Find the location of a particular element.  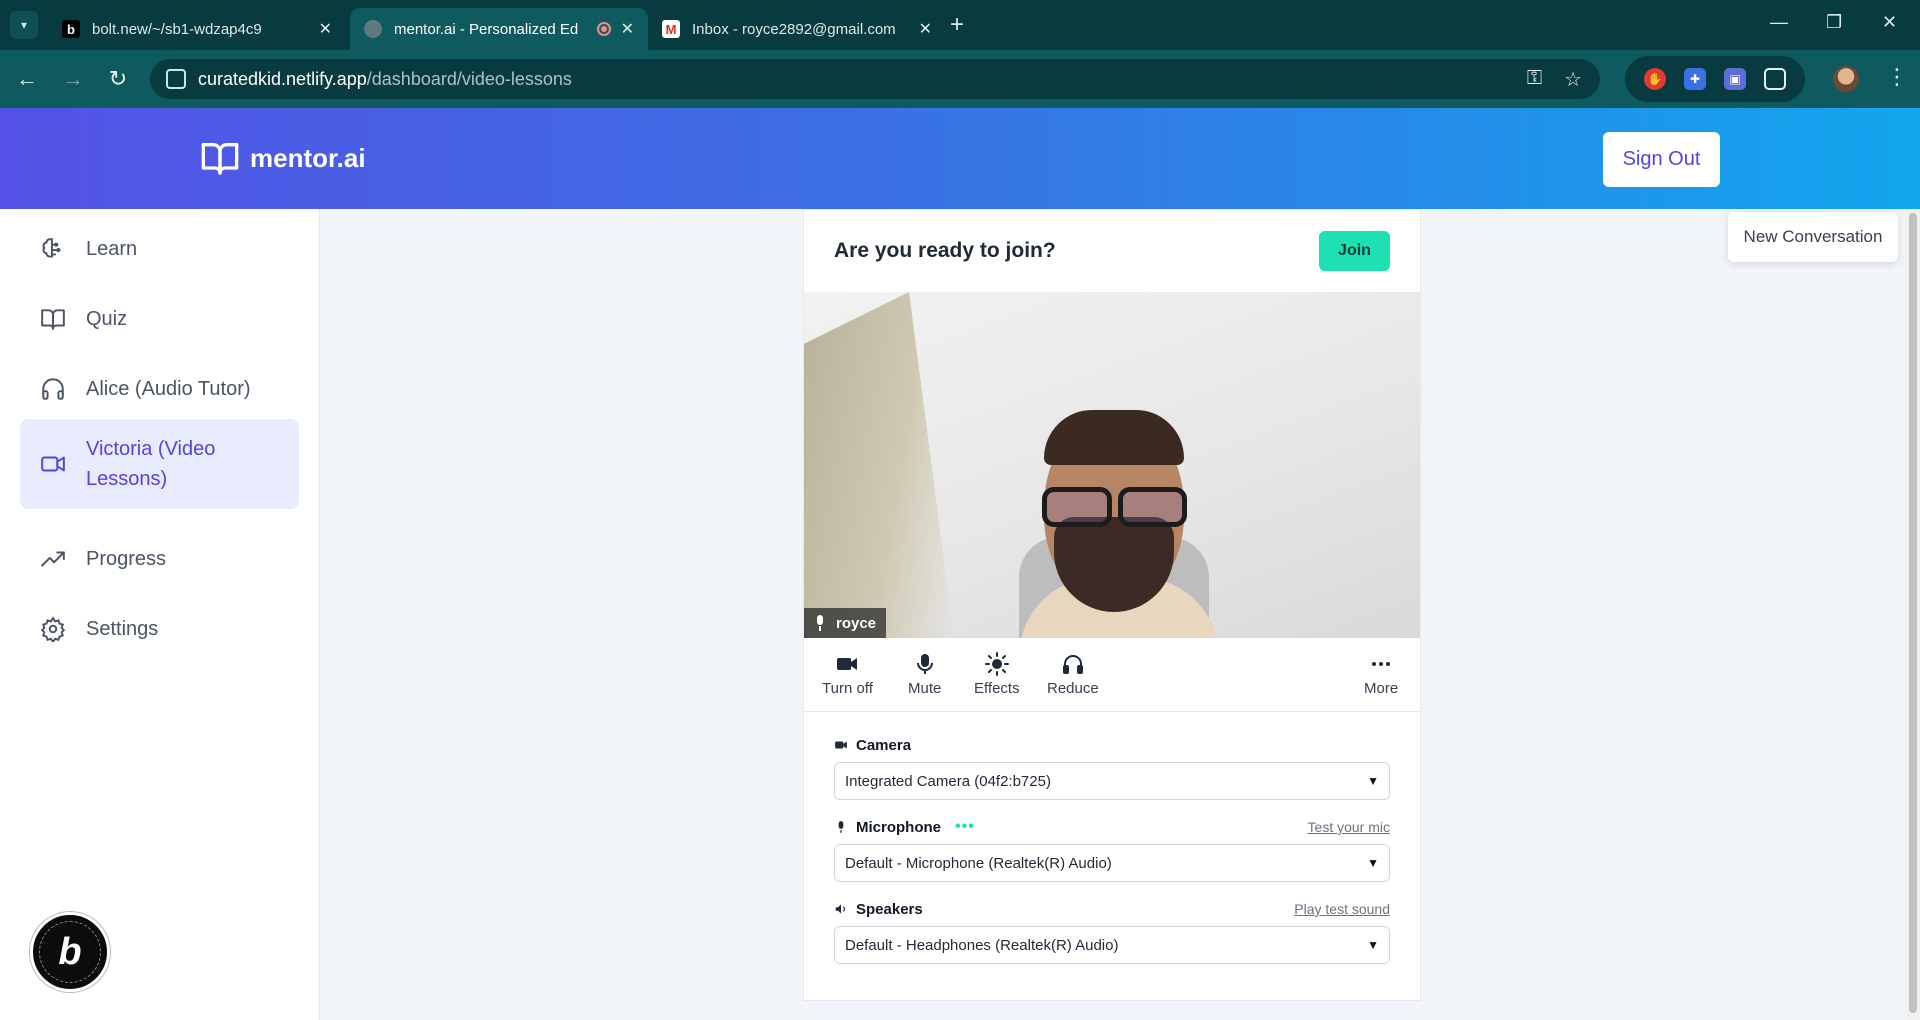

reload-icon: ↻ is located at coordinates (118, 79).